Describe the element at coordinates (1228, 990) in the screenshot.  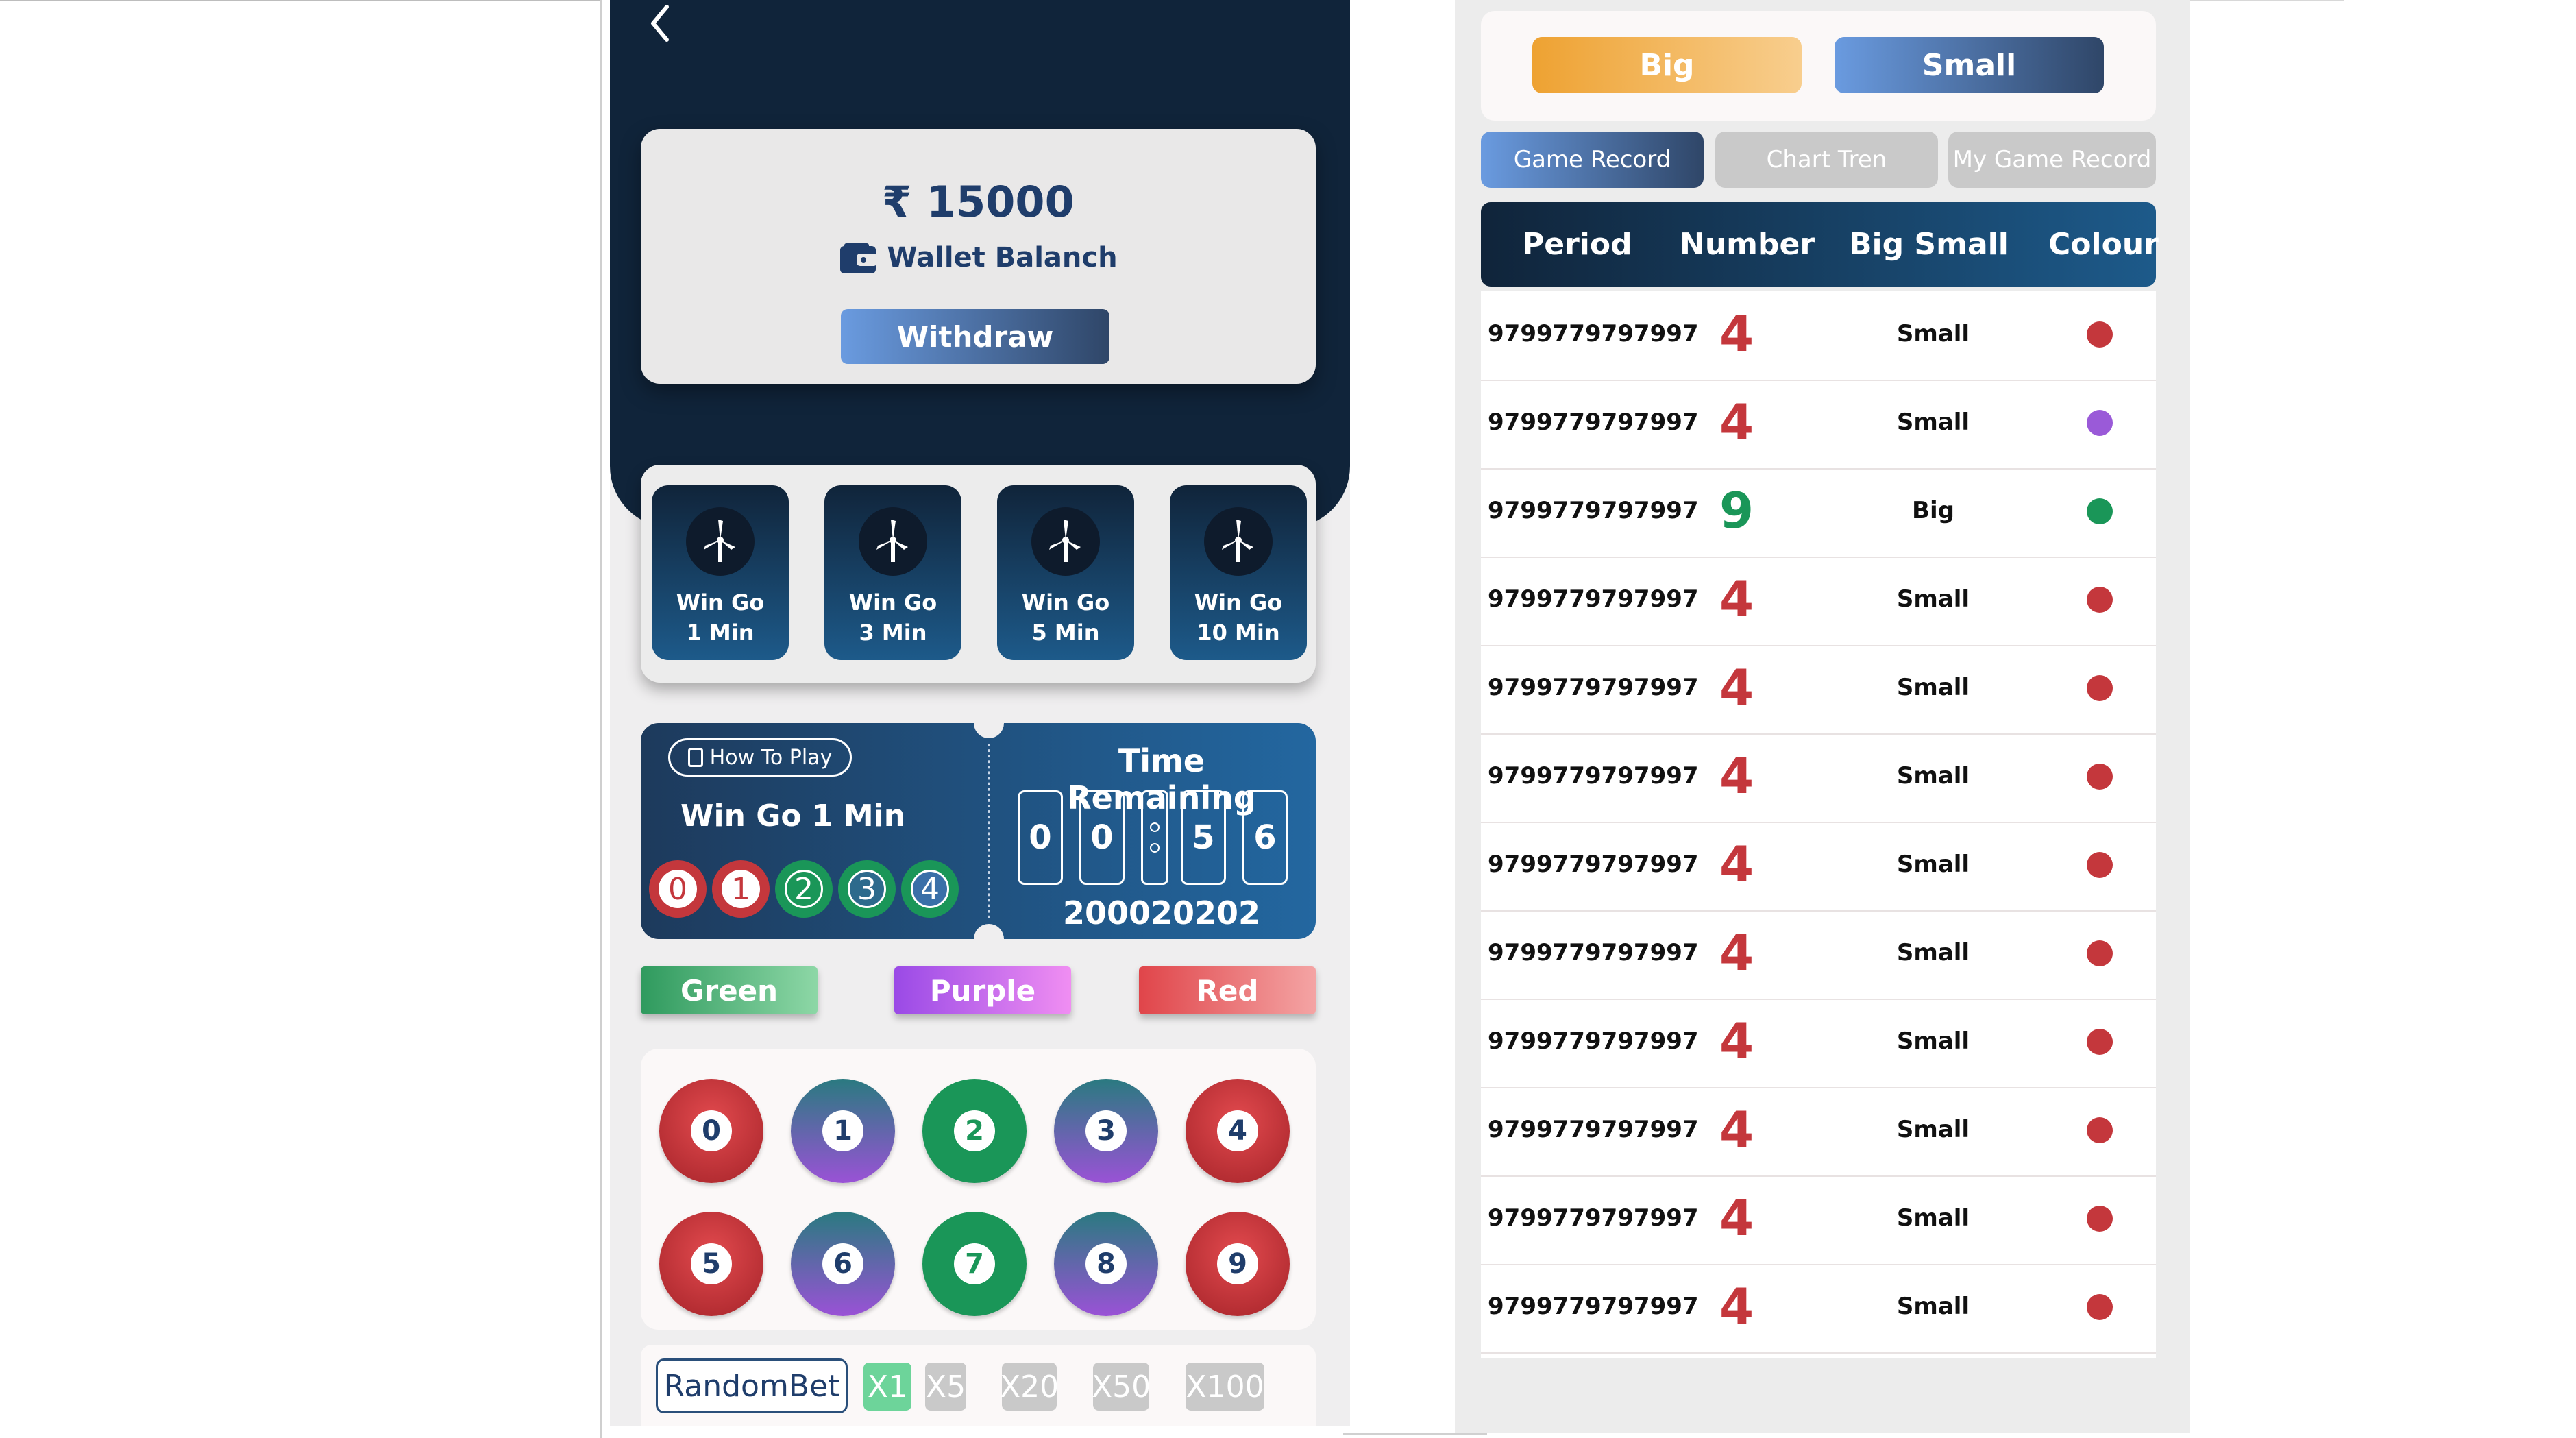
I see `red-bet-button: Red` at that location.